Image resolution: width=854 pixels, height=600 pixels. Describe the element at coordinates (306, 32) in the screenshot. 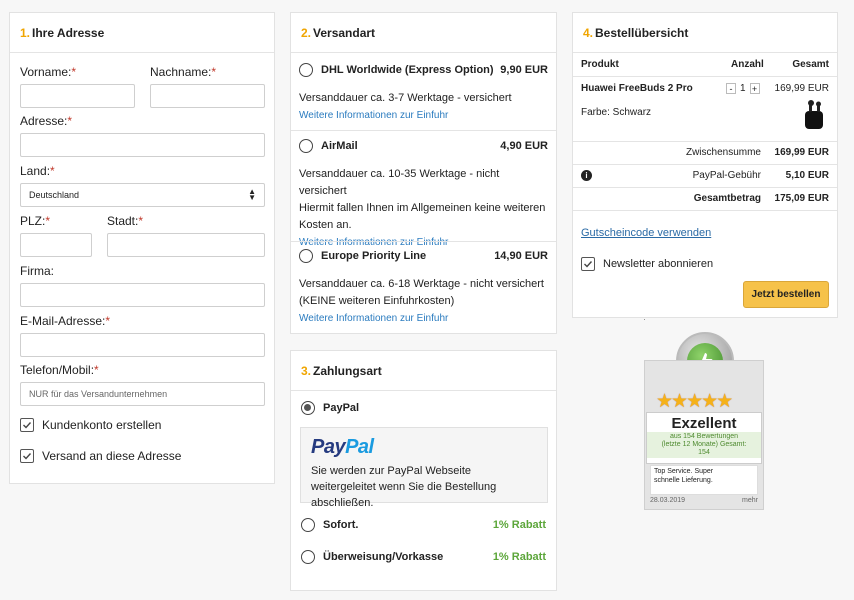

I see `shipping-heading-num: 2.` at that location.